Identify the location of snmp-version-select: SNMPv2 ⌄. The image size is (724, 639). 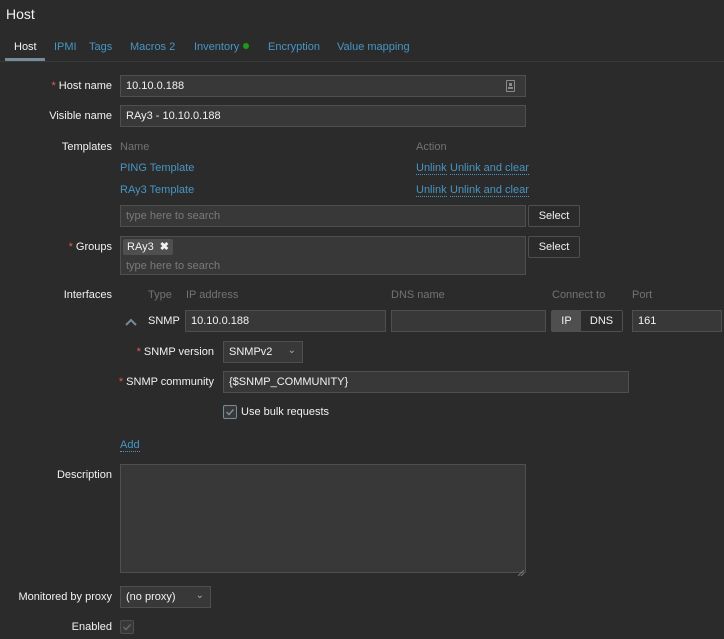
(263, 352).